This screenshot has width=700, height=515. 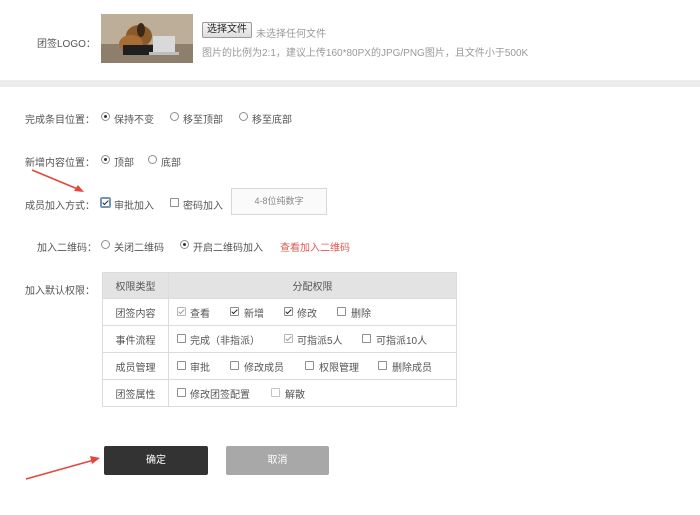 I want to click on row-type: 成员管理, so click(x=135, y=366).